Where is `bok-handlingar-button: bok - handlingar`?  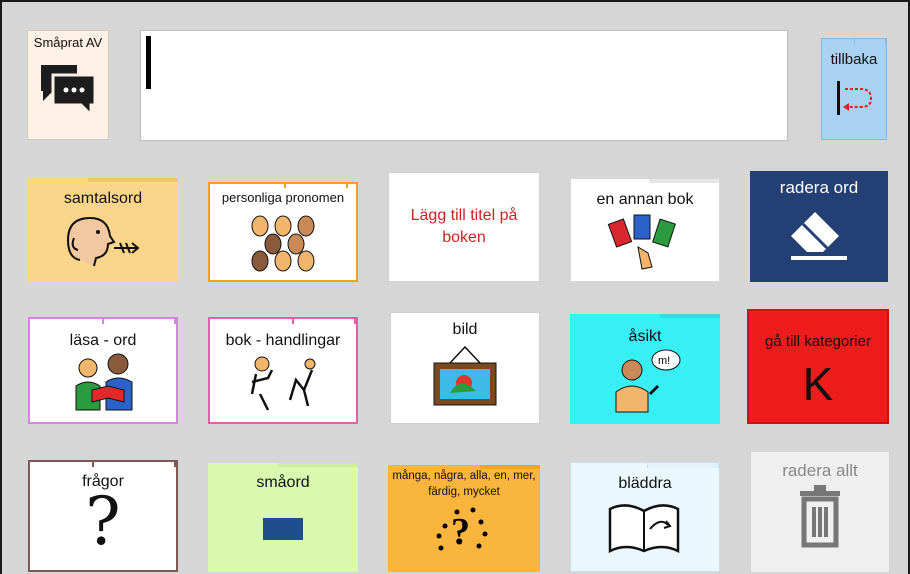
bok-handlingar-button: bok - handlingar is located at coordinates (283, 370).